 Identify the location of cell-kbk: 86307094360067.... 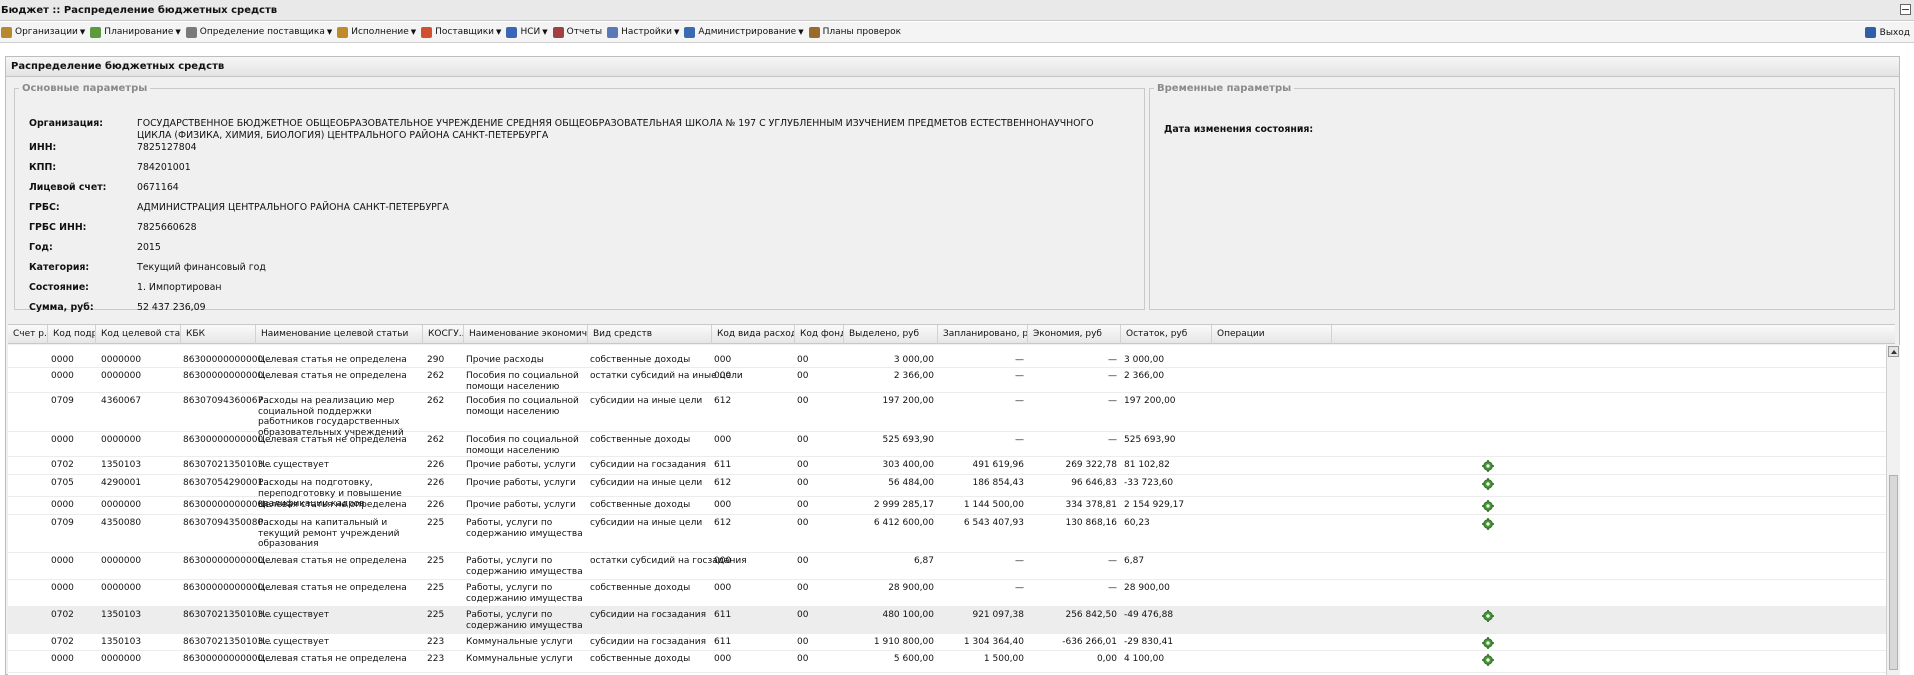
(227, 401).